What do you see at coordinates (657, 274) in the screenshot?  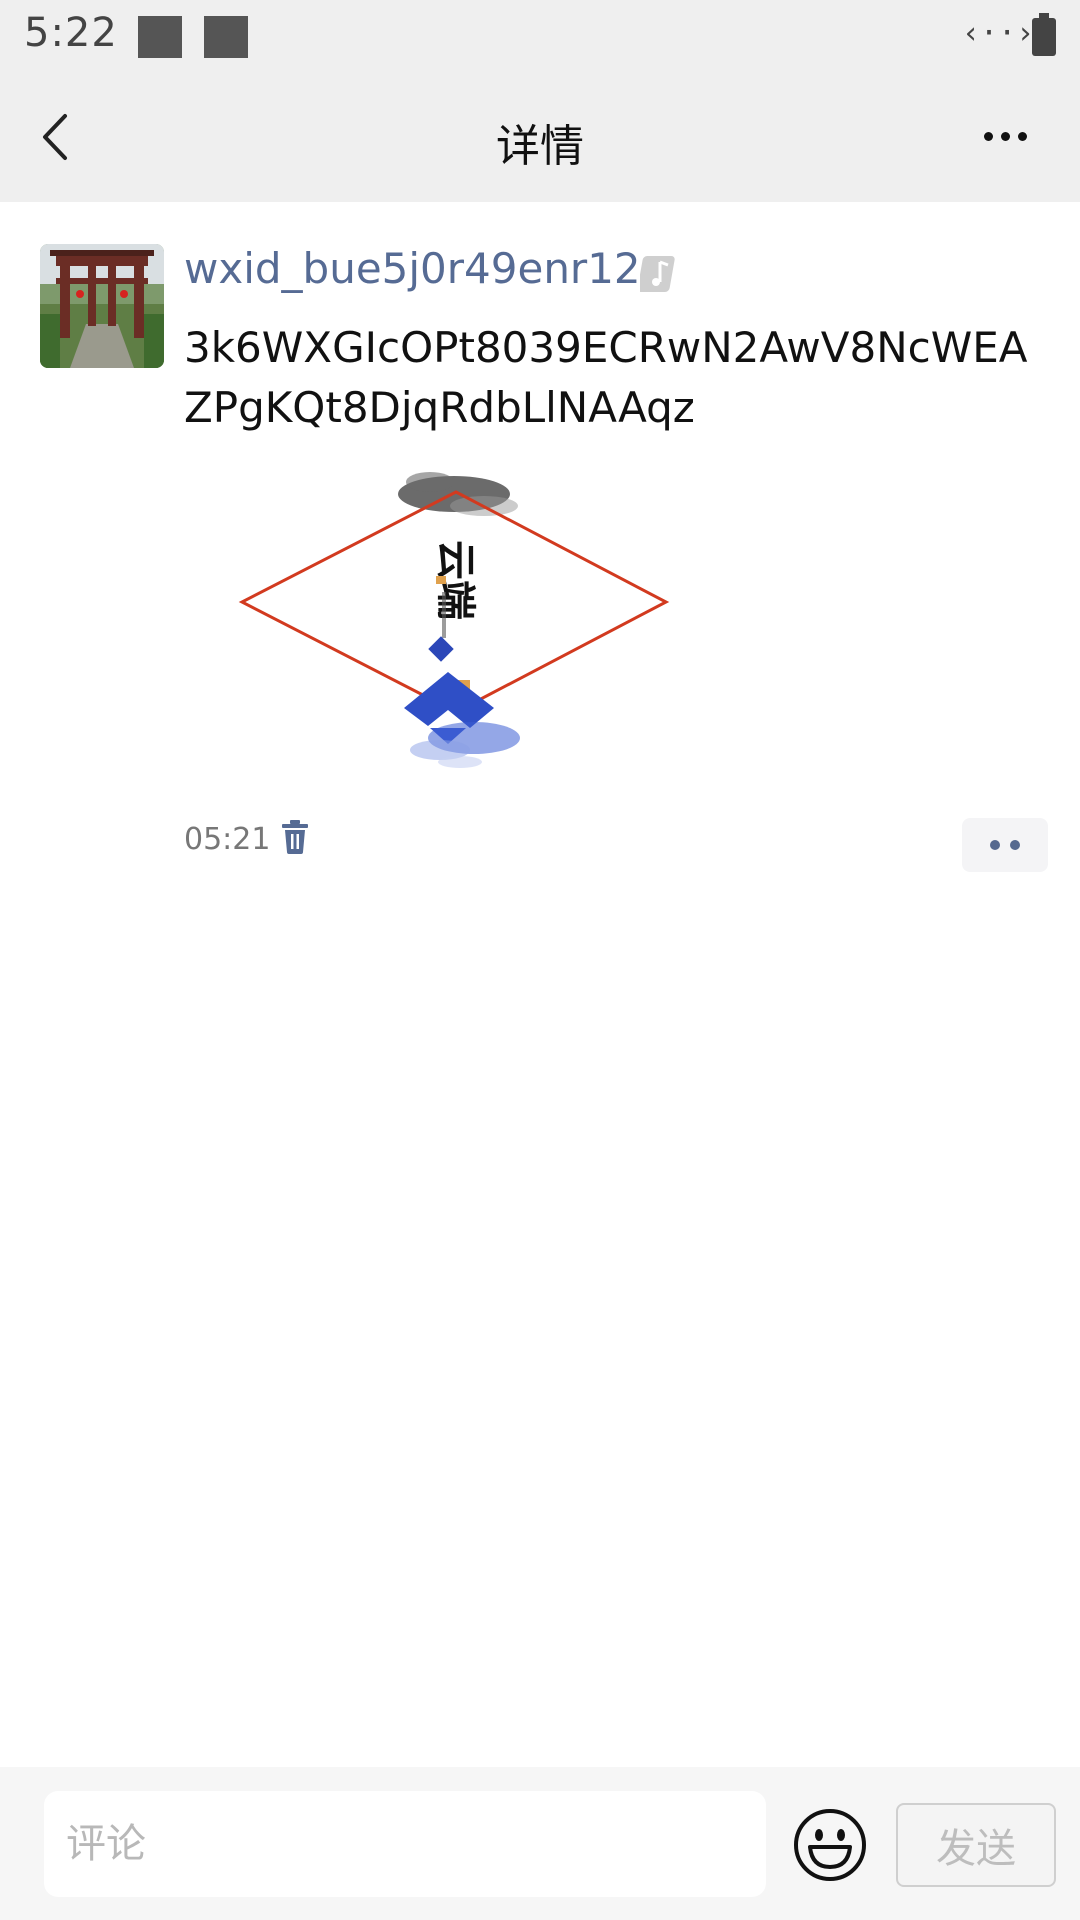 I see `music-note-icon` at bounding box center [657, 274].